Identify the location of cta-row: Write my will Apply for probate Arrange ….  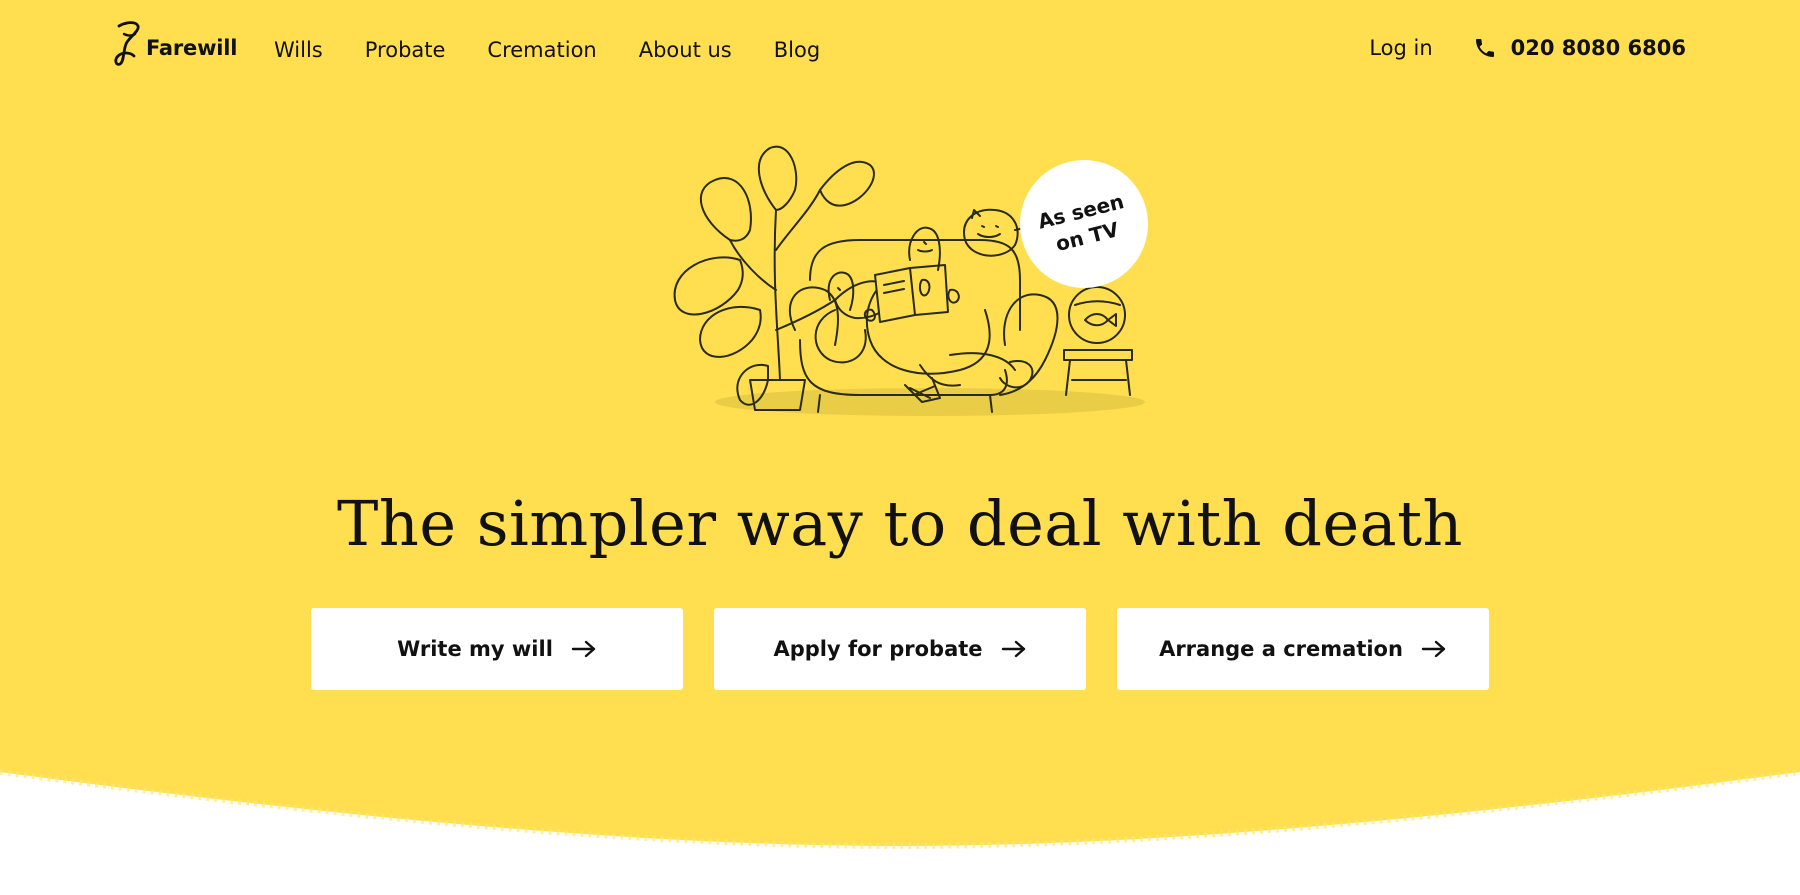
(900, 649).